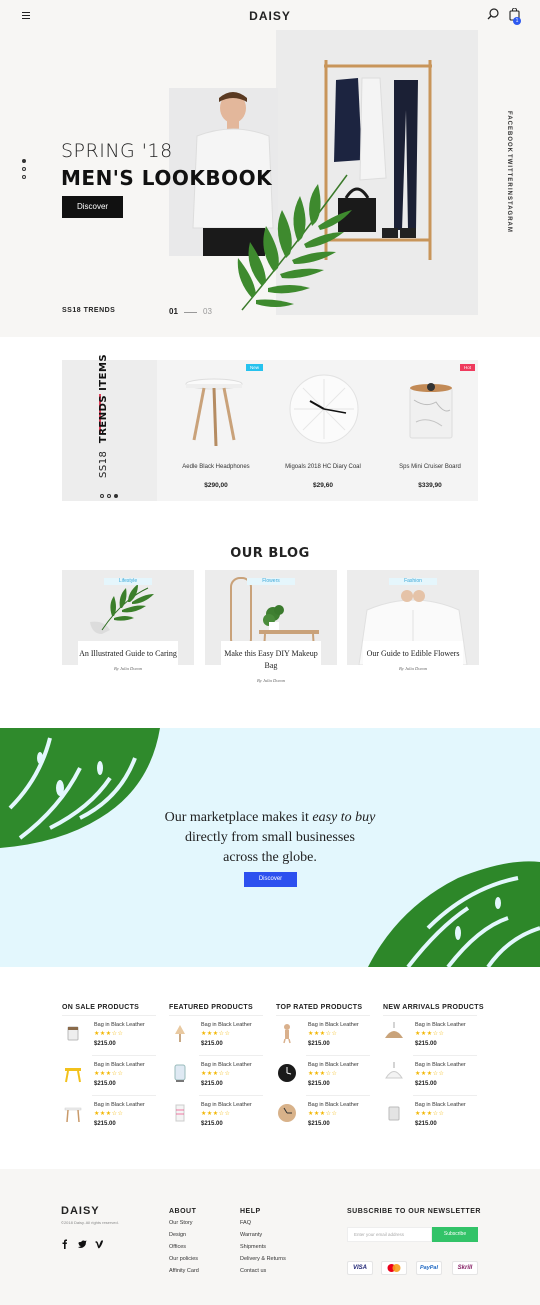  What do you see at coordinates (99, 1244) in the screenshot?
I see `vimeo-icon` at bounding box center [99, 1244].